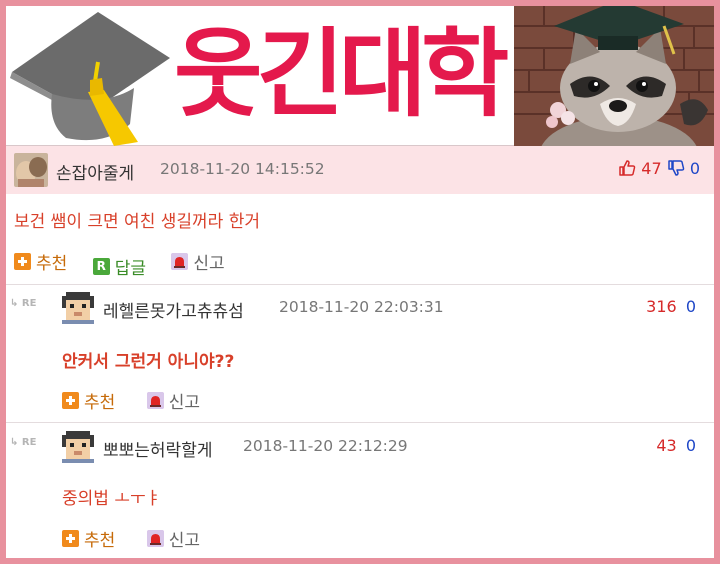 The width and height of the screenshot is (720, 564). I want to click on reply-timestamp: 2018-11-20 22:03:31, so click(361, 307).